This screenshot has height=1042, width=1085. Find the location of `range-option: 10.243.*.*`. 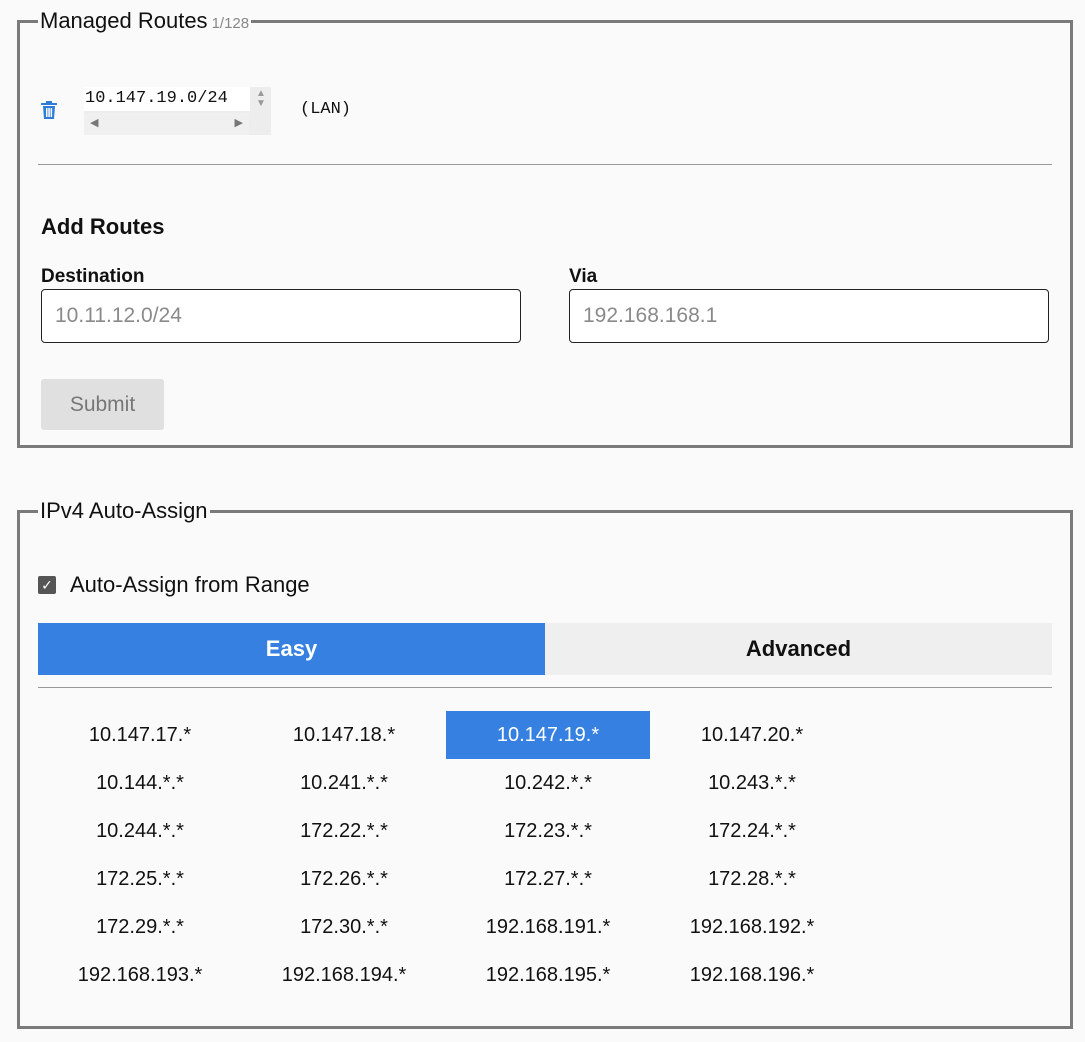

range-option: 10.243.*.* is located at coordinates (752, 783).